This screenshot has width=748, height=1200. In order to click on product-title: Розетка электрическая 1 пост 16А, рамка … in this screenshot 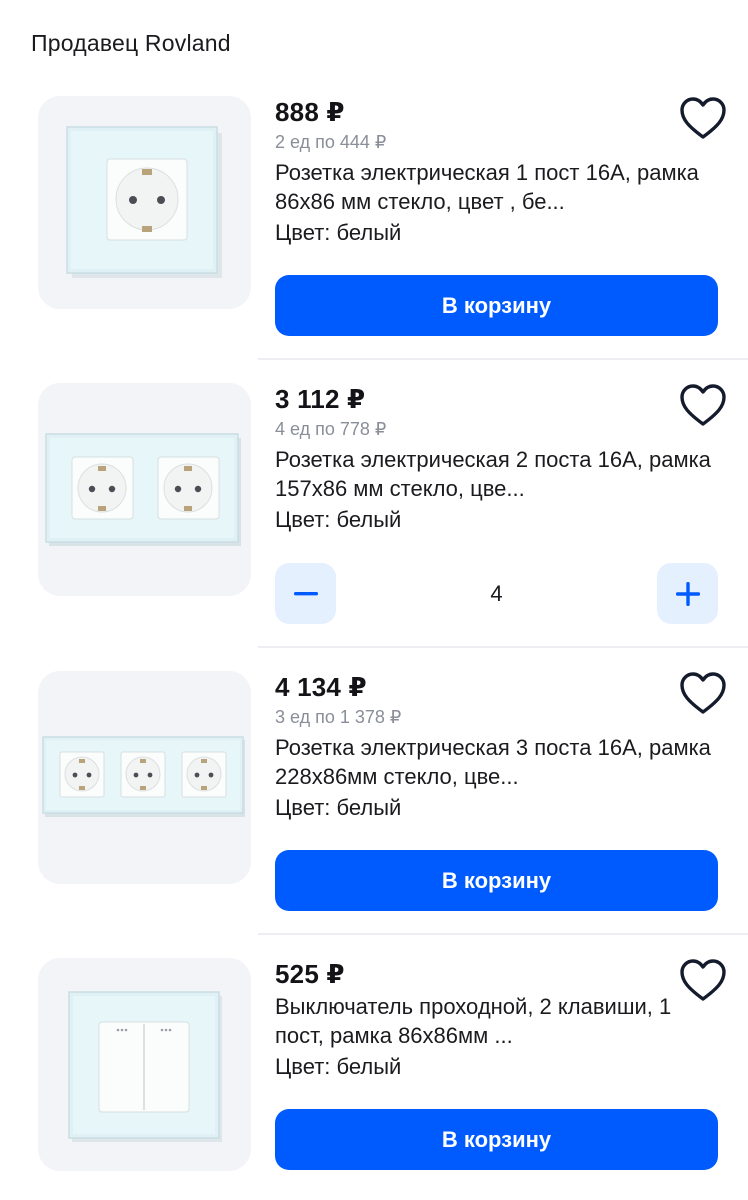, I will do `click(496, 187)`.